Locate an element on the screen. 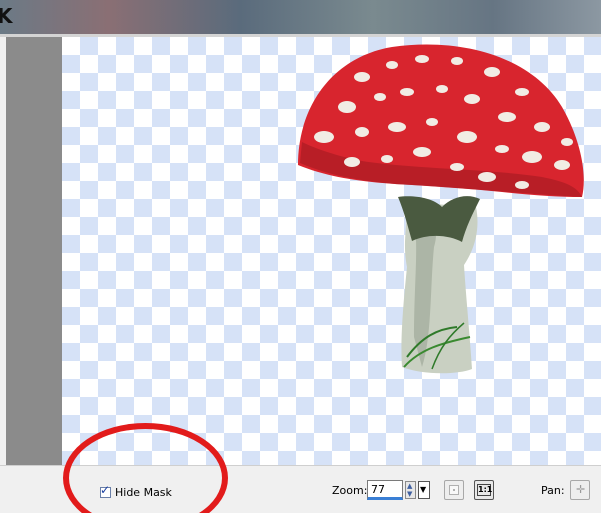 This screenshot has height=513, width=601. spin-up-icon: ▲ is located at coordinates (409, 486).